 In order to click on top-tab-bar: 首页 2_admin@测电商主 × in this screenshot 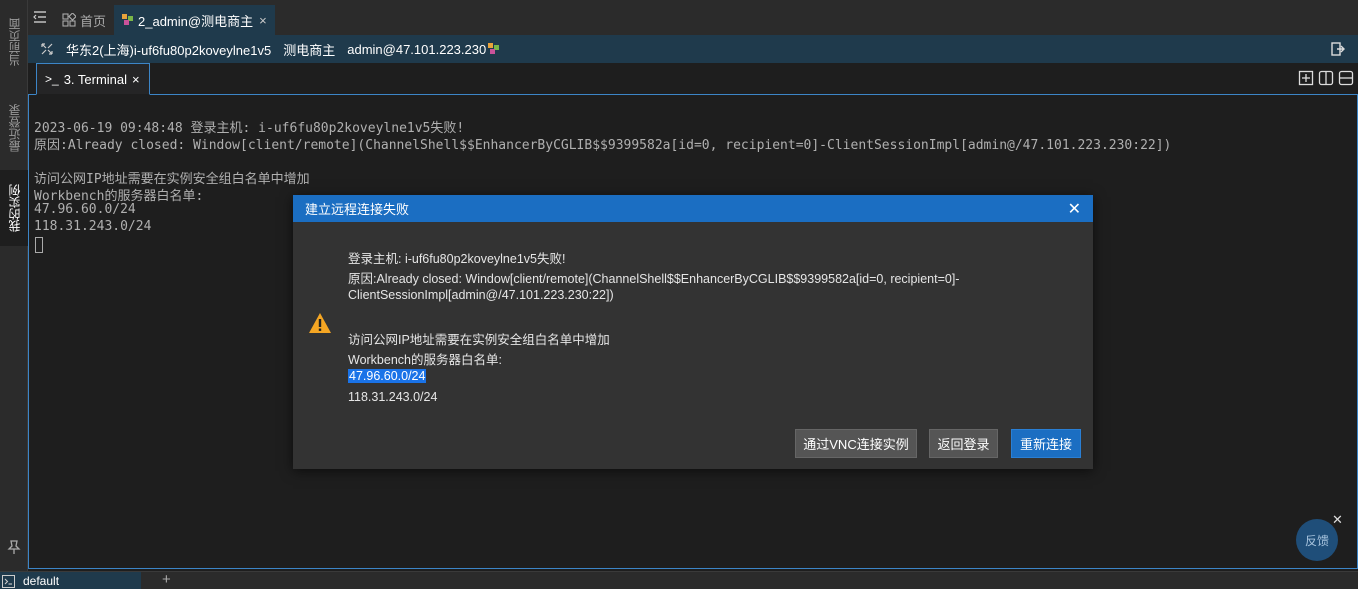, I will do `click(693, 17)`.